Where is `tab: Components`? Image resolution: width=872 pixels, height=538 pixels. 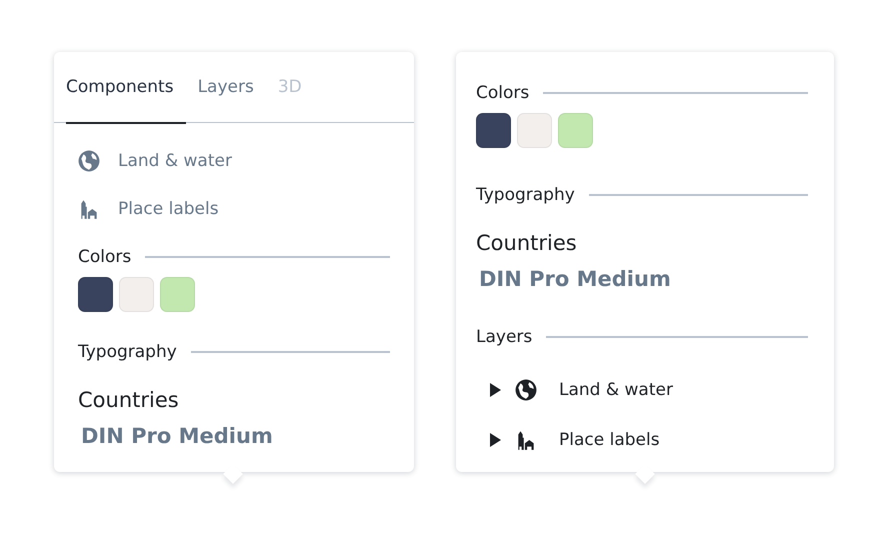
tab: Components is located at coordinates (126, 88).